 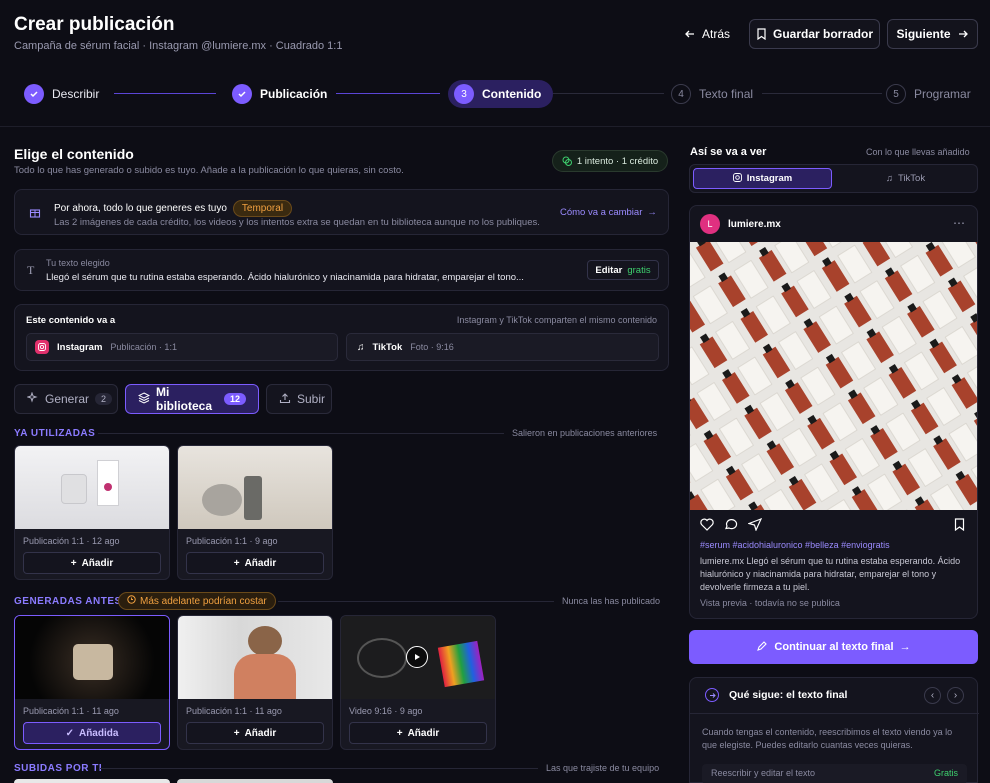 I want to click on preview-tab-tiktok: ♫ TikTok, so click(x=905, y=178).